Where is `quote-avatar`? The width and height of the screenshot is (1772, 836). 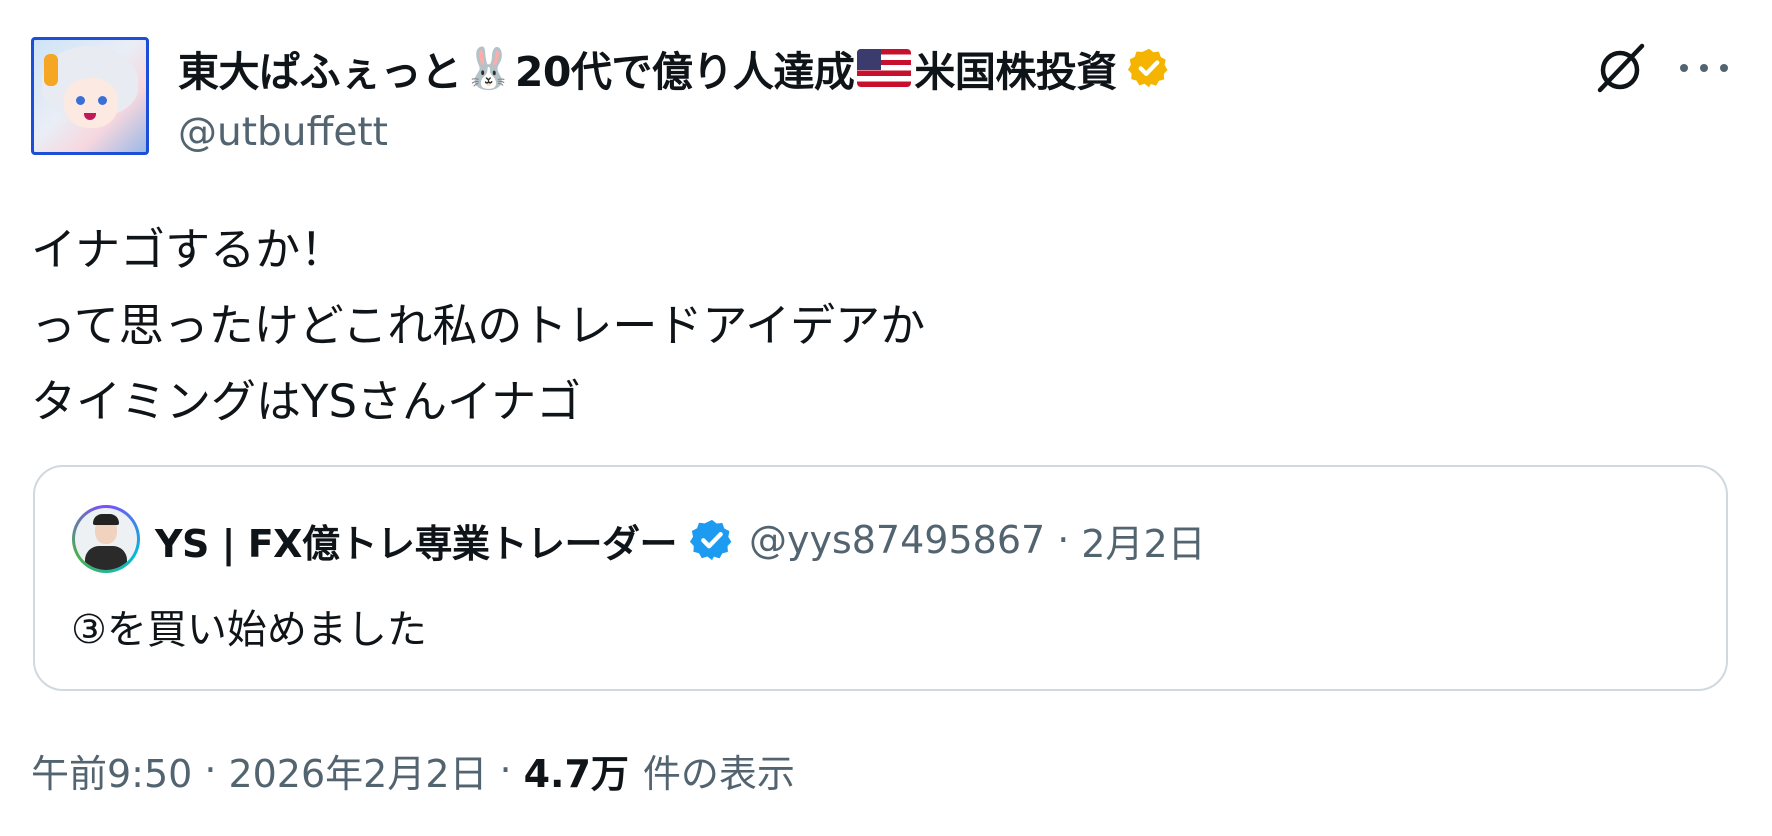 quote-avatar is located at coordinates (106, 539).